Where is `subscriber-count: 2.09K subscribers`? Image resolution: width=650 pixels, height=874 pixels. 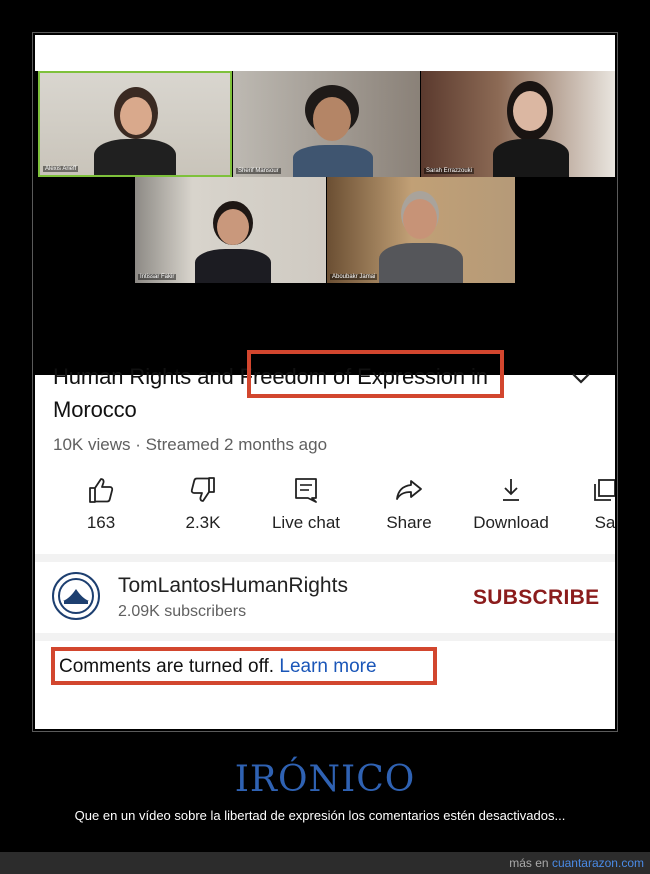
subscriber-count: 2.09K subscribers is located at coordinates (182, 611).